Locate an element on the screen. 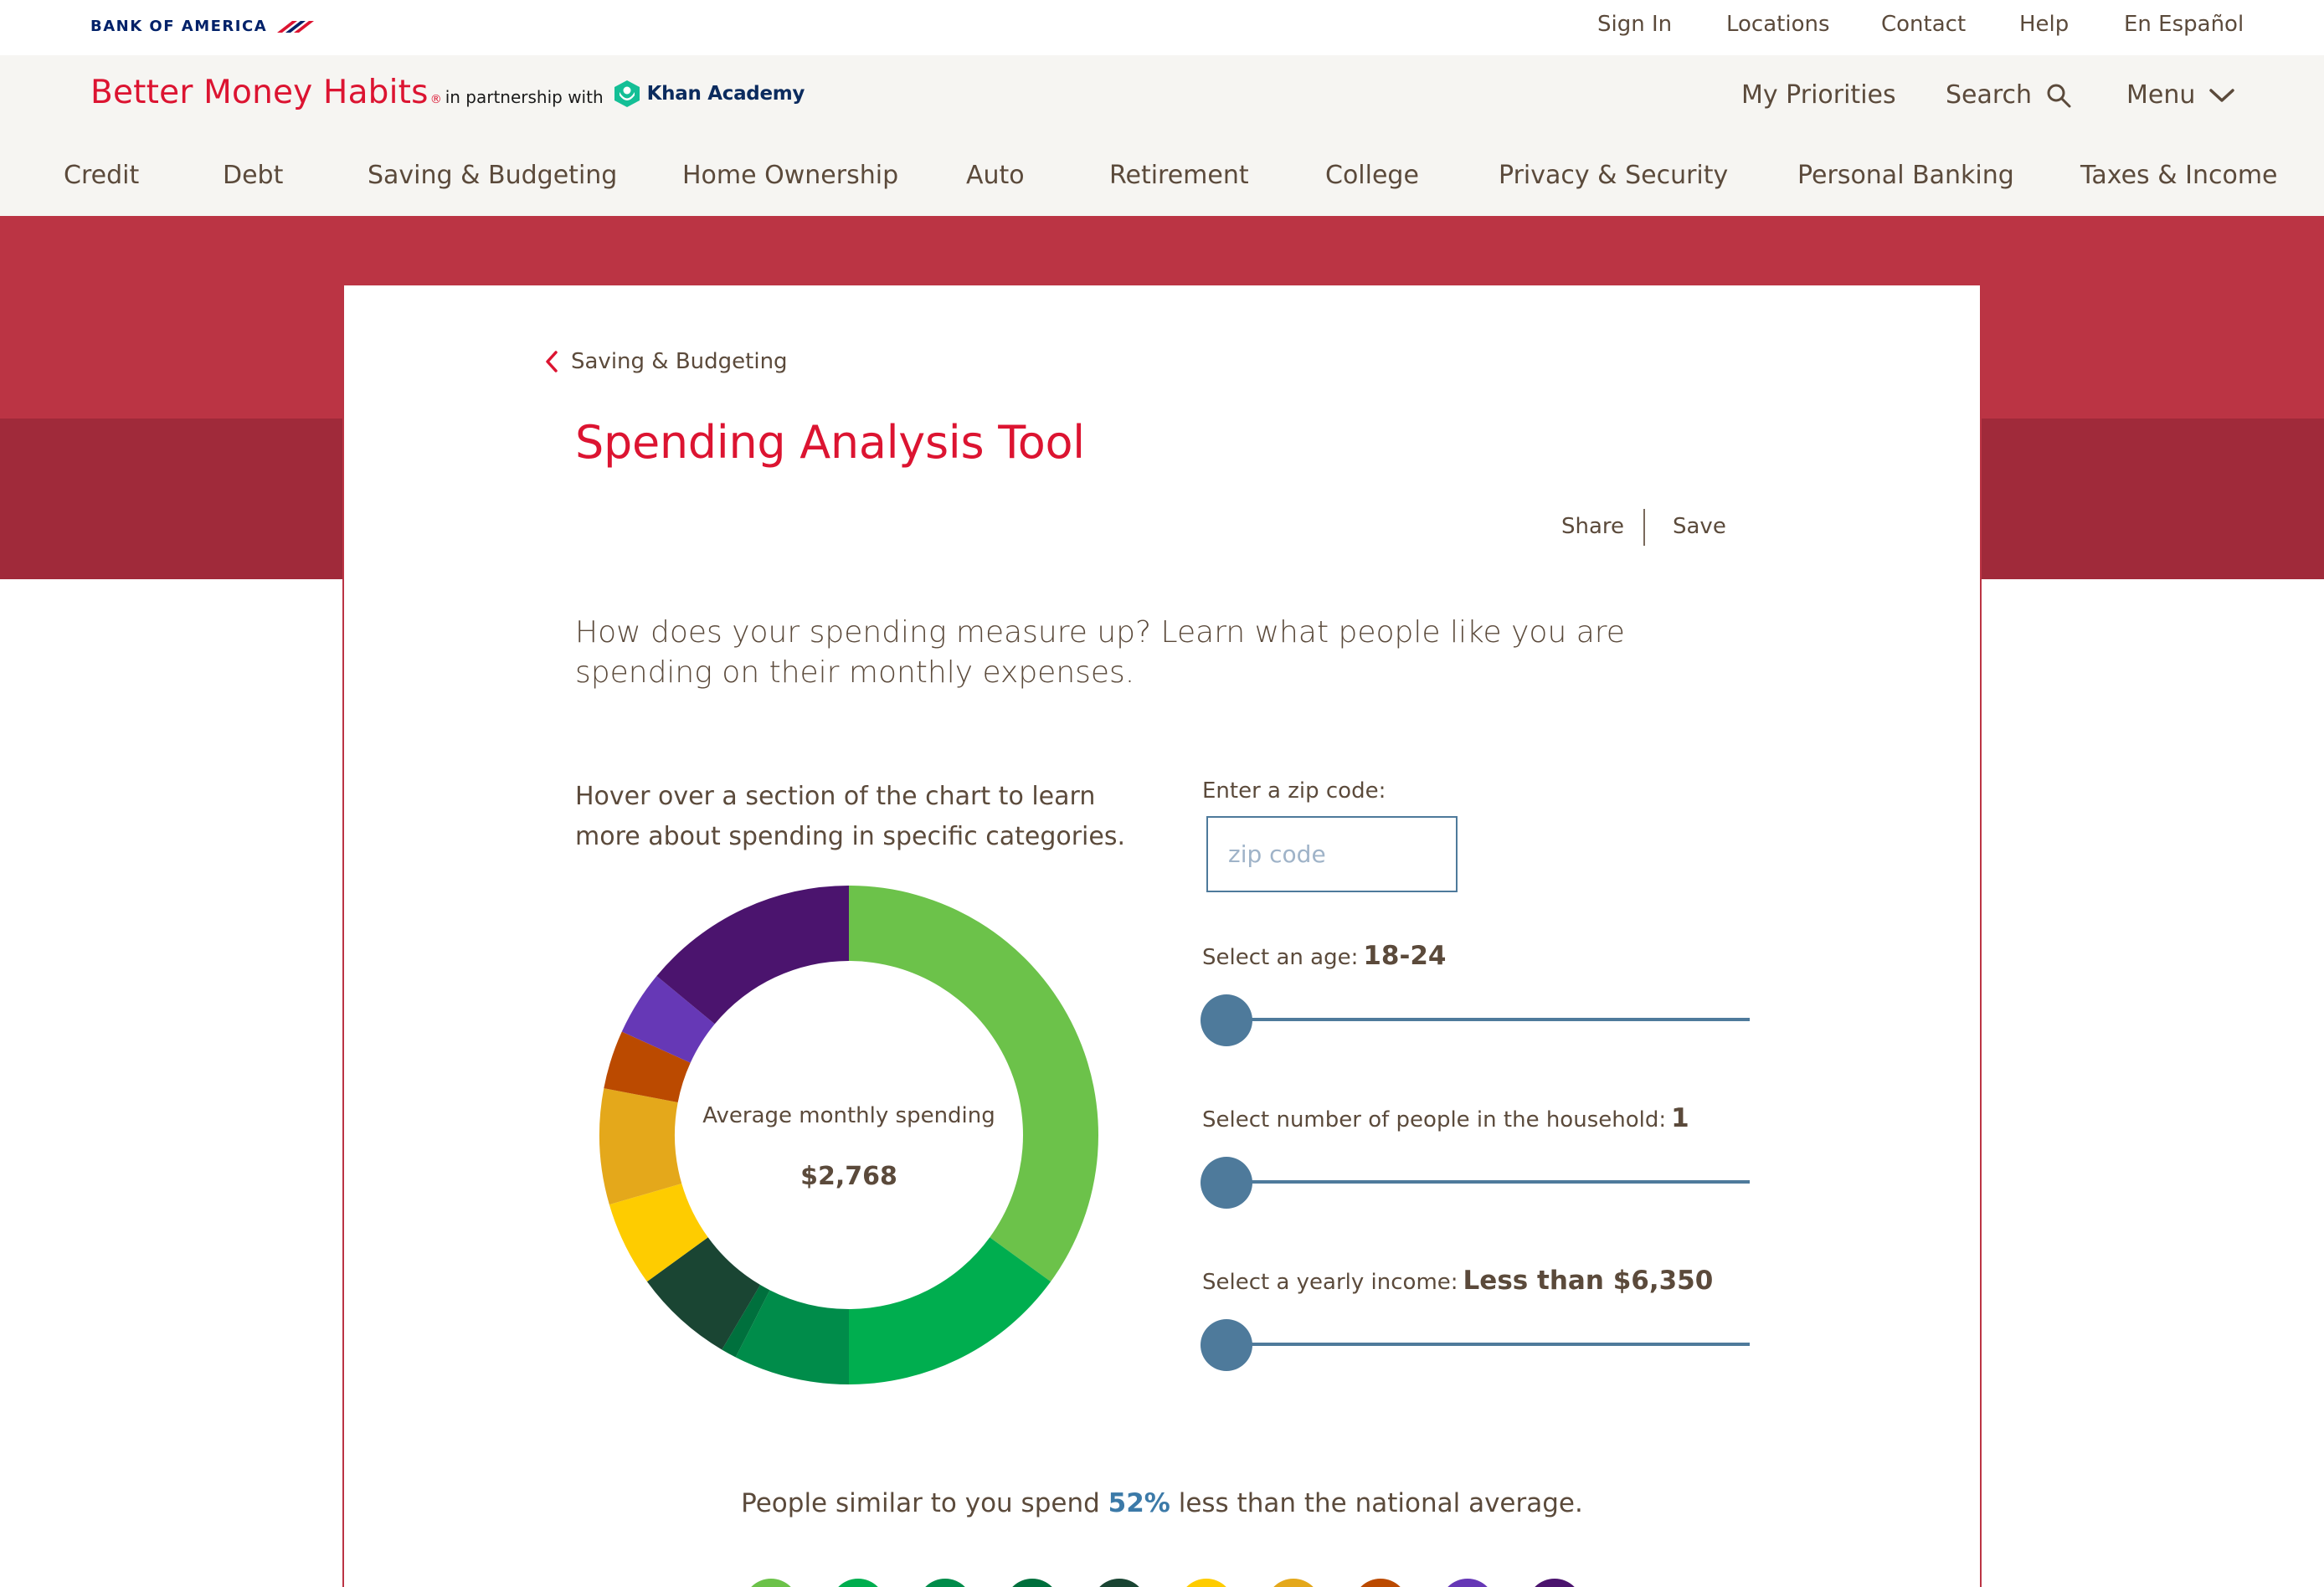 This screenshot has width=2324, height=1587. household-slider-thumb is located at coordinates (1226, 1183).